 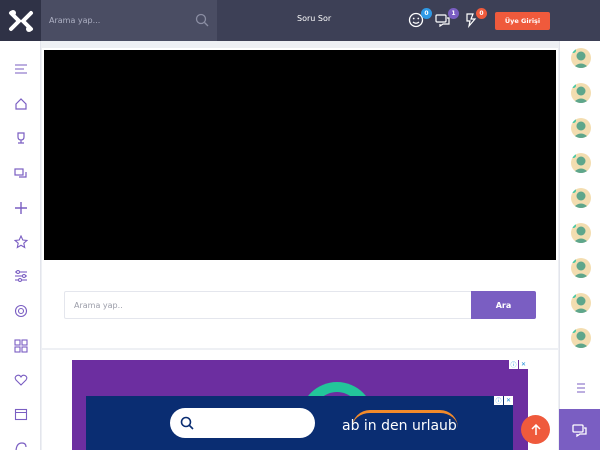 I want to click on logo-icon, so click(x=20, y=20).